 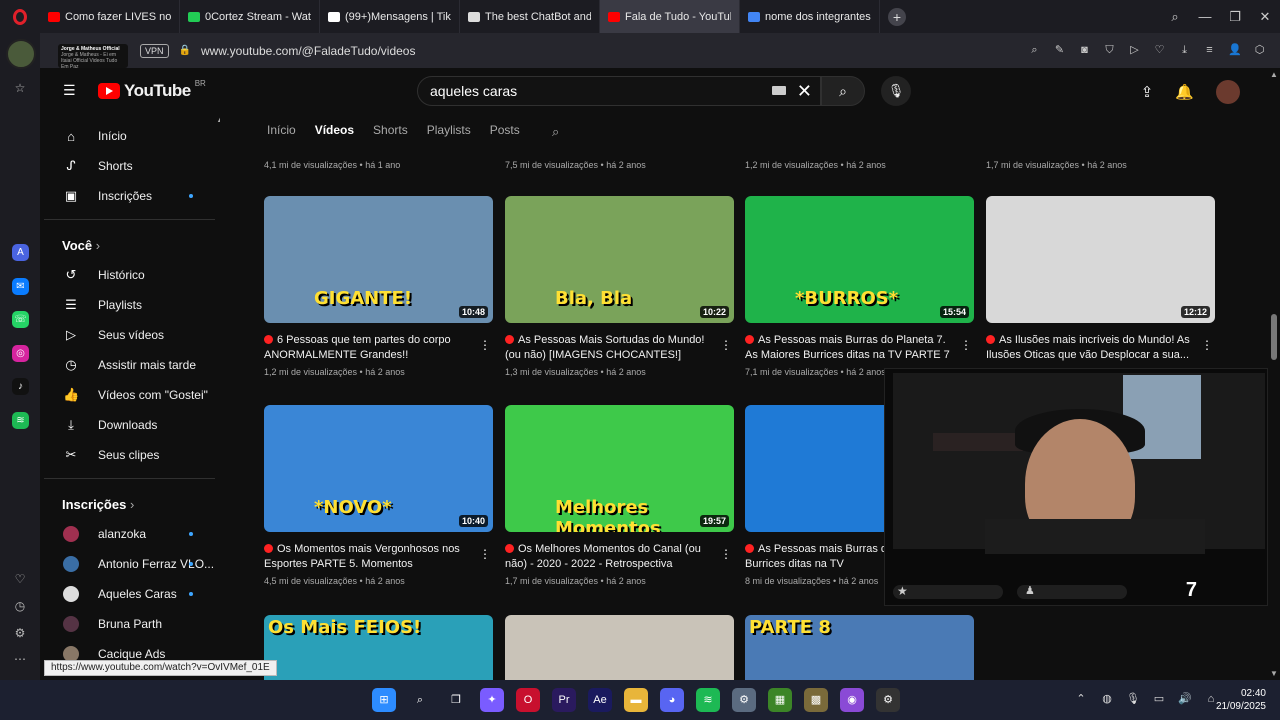 What do you see at coordinates (110, 16) in the screenshot?
I see `browser-tab: Como fazer LIVES no Ti` at bounding box center [110, 16].